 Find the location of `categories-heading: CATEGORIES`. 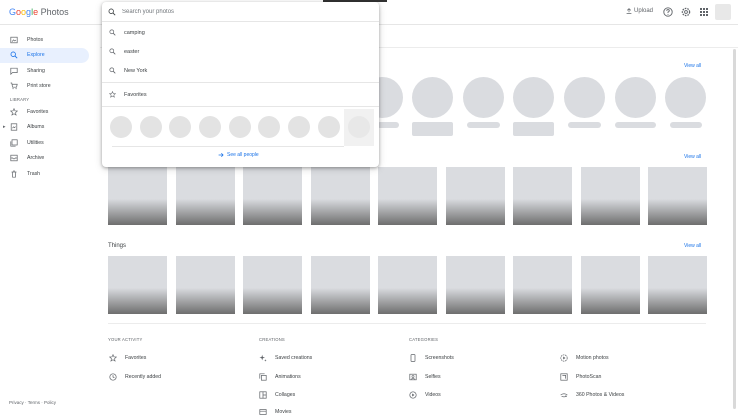

categories-heading: CATEGORIES is located at coordinates (424, 339).